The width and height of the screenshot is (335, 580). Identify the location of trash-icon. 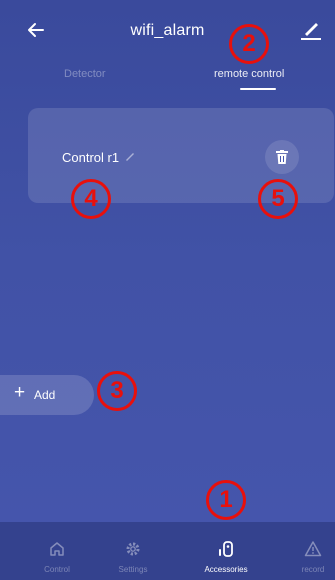
(282, 157).